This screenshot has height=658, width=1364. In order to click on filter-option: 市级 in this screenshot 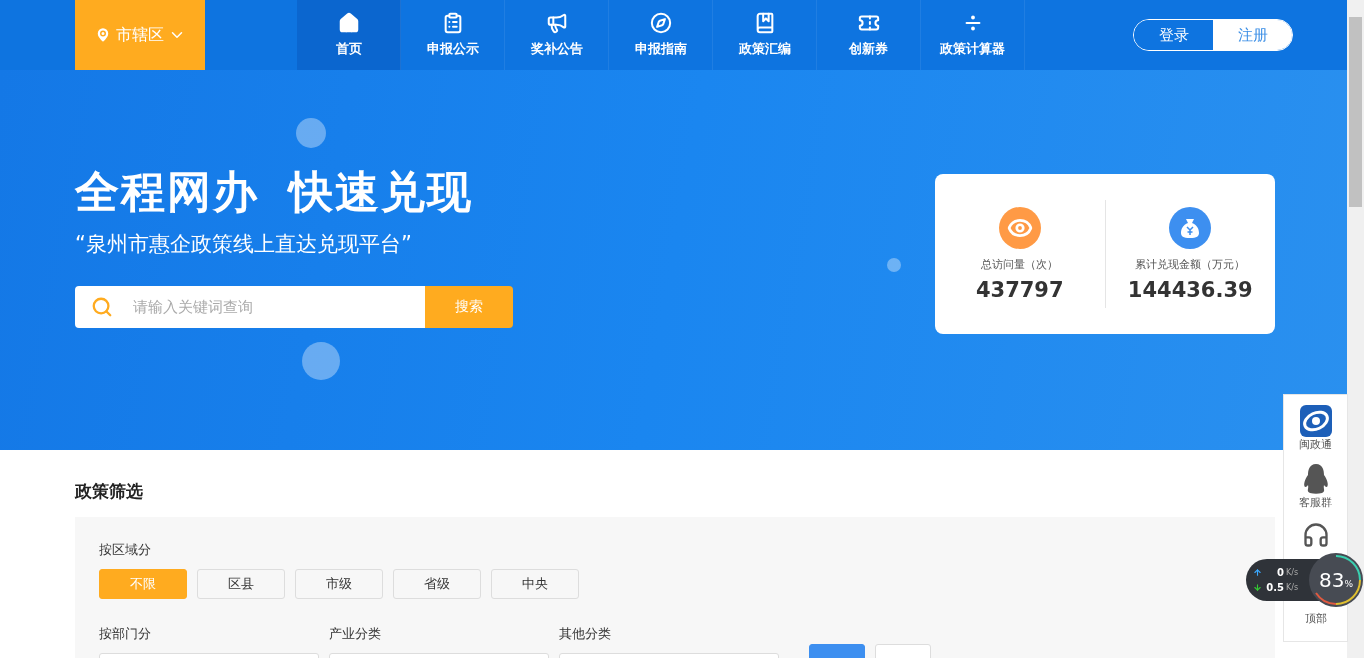, I will do `click(339, 584)`.